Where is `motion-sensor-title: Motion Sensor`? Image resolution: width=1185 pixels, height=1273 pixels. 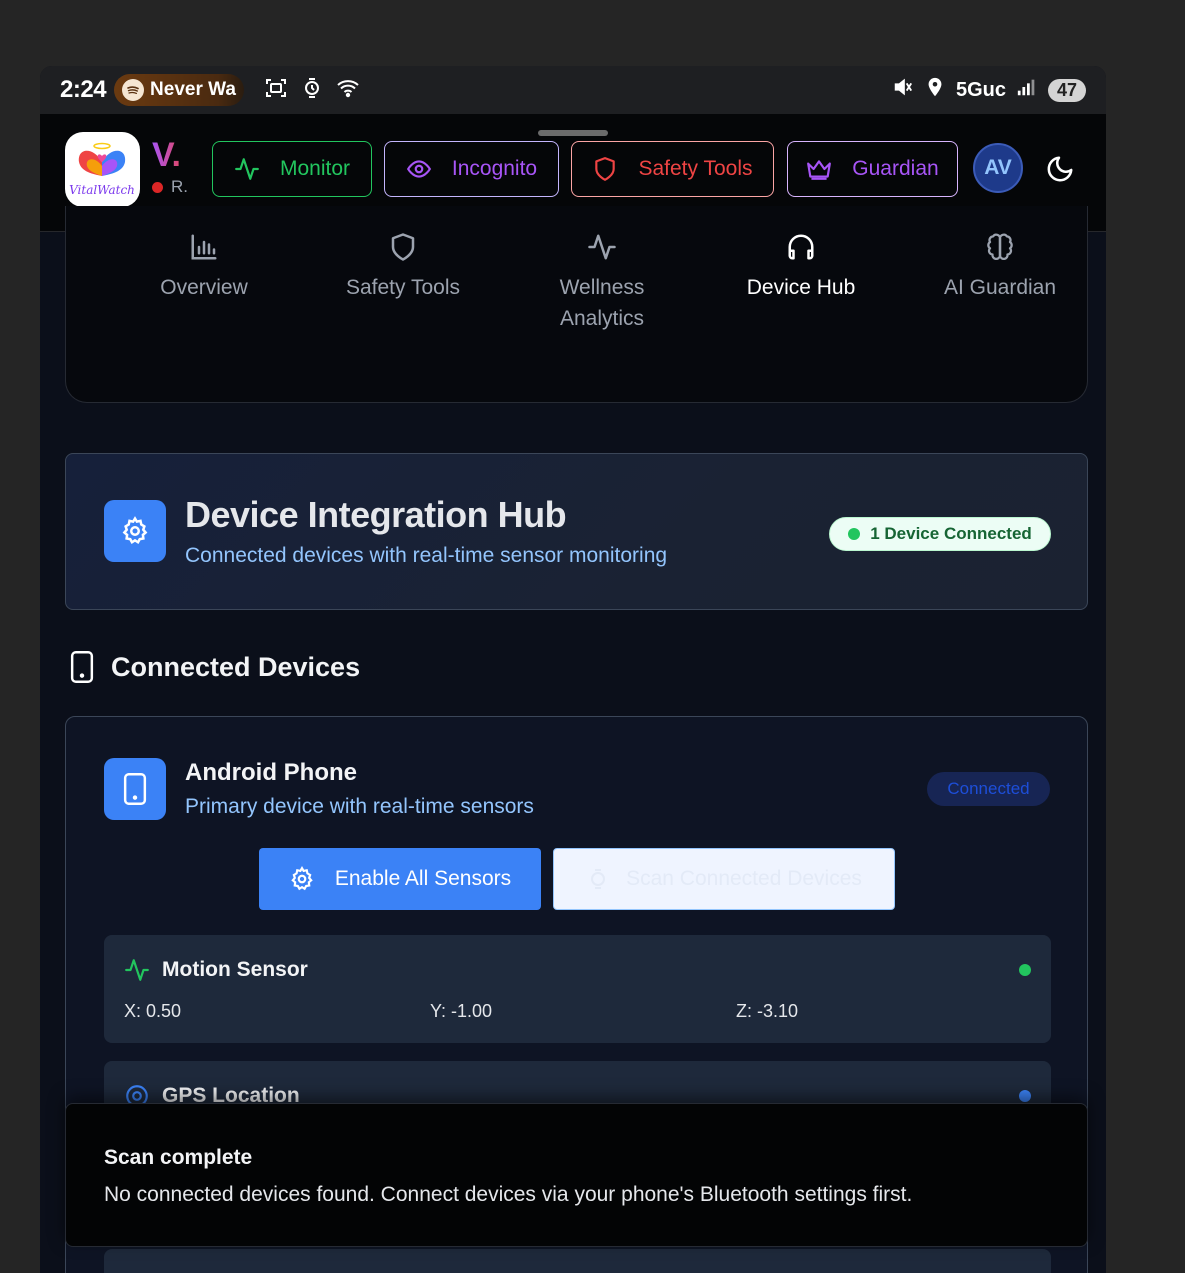 motion-sensor-title: Motion Sensor is located at coordinates (216, 970).